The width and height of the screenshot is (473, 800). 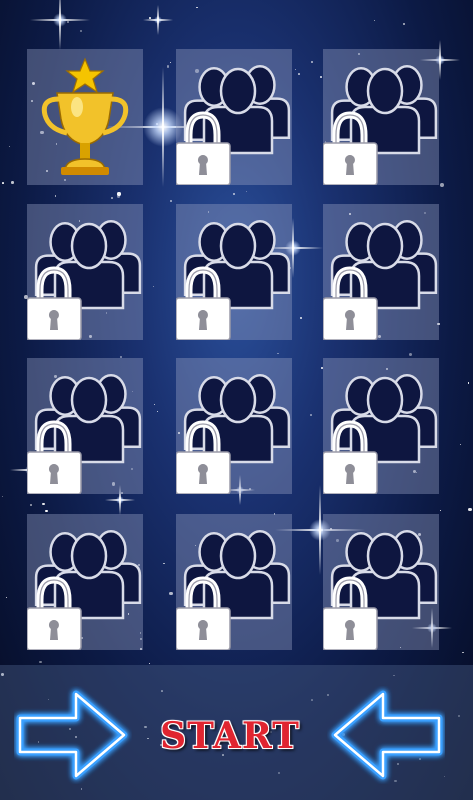 I want to click on trophy-icon, so click(x=85, y=116).